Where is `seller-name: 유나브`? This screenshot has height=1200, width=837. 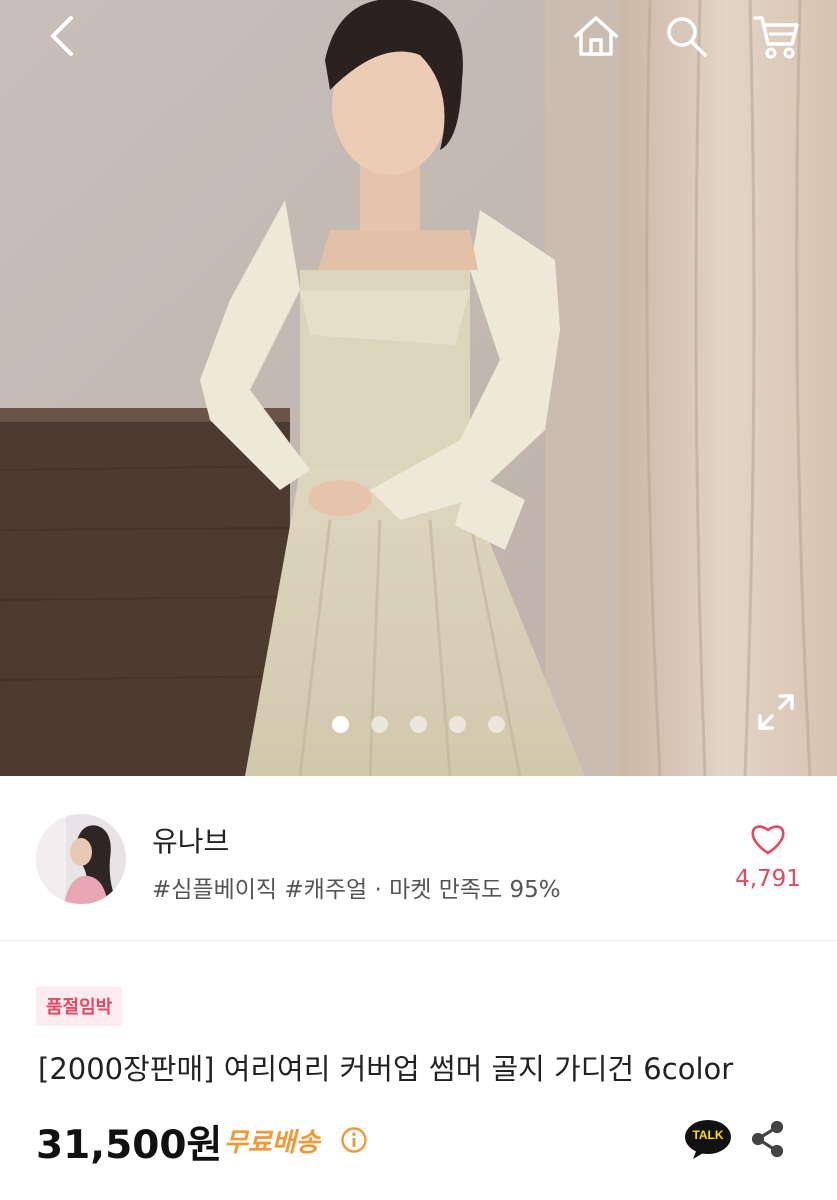 seller-name: 유나브 is located at coordinates (190, 840).